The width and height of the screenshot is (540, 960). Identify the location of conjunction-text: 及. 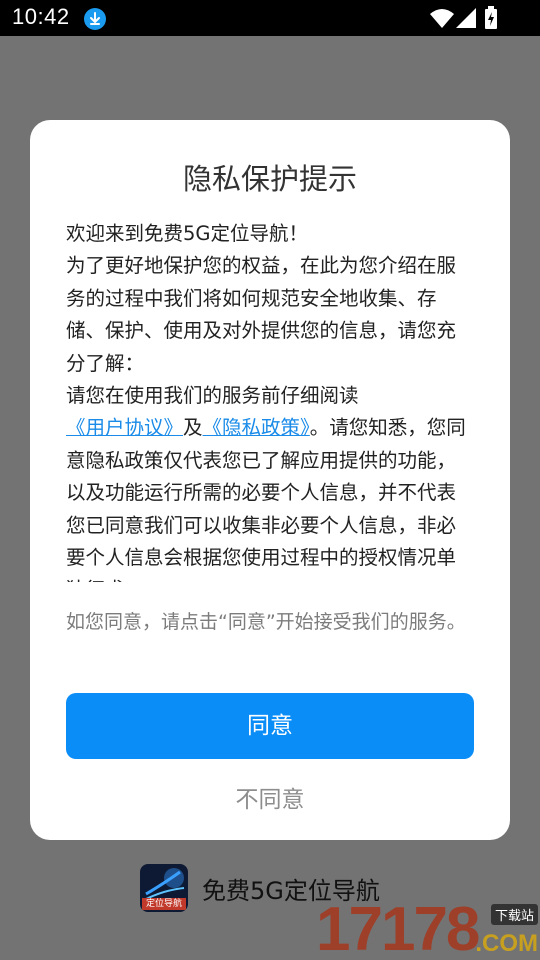
(193, 428).